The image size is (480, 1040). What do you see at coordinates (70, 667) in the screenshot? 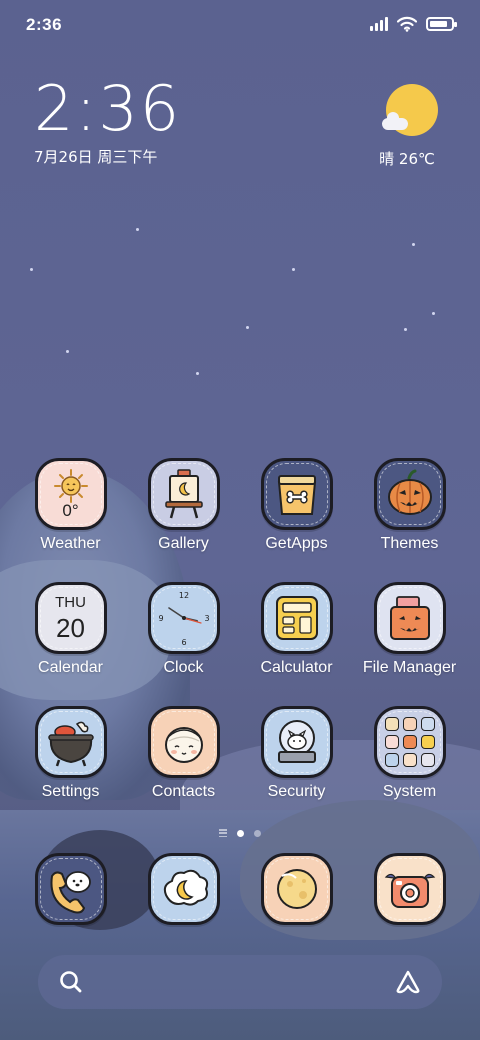
I see `app-label: Calendar` at bounding box center [70, 667].